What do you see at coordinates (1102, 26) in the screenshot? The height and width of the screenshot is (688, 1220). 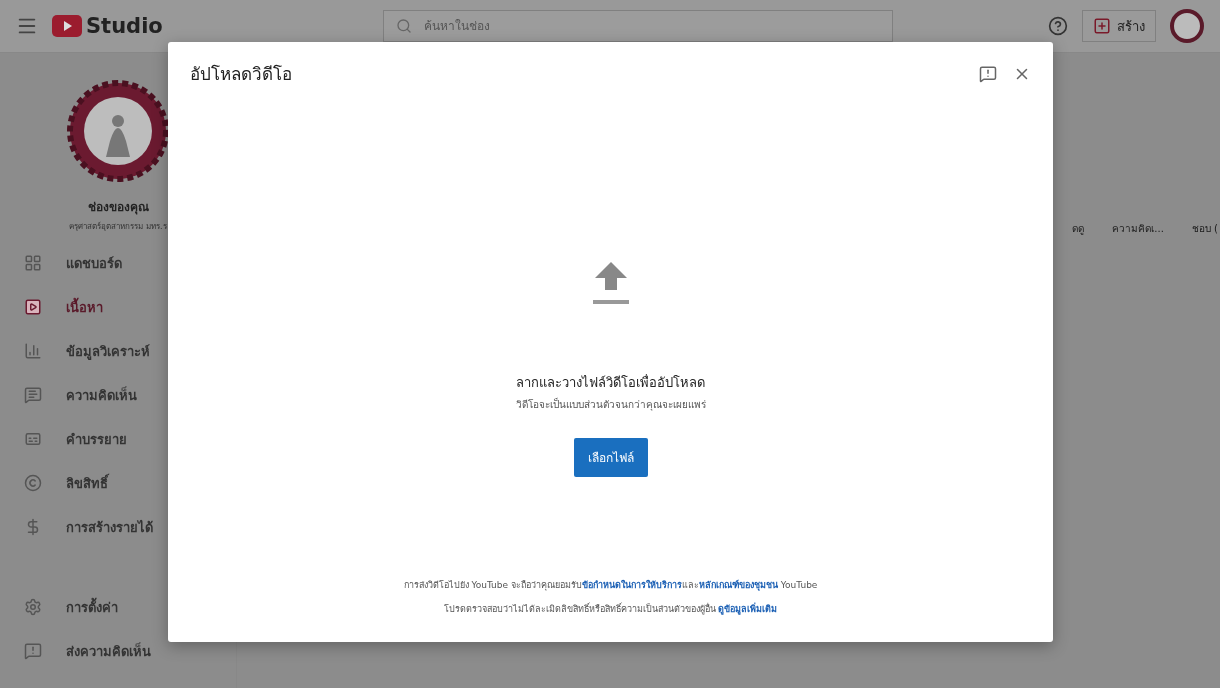 I see `plus-square-icon` at bounding box center [1102, 26].